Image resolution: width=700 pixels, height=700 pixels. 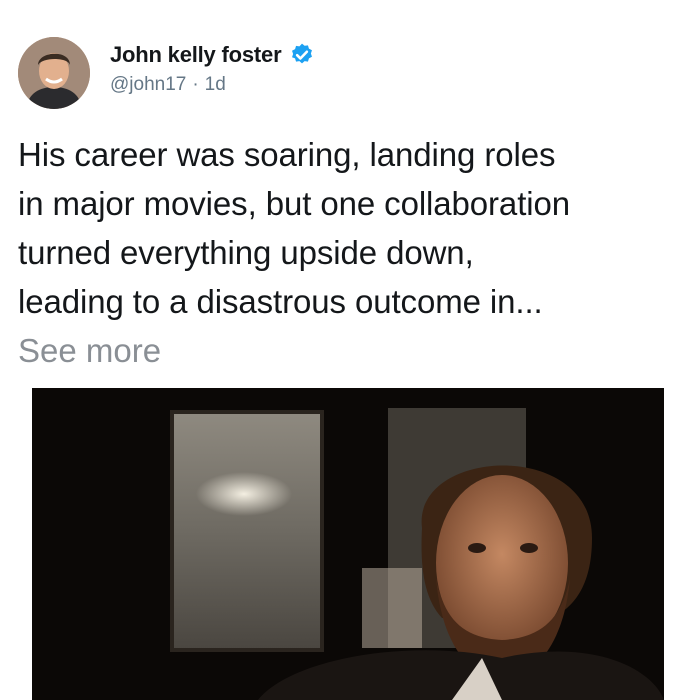 What do you see at coordinates (287, 154) in the screenshot?
I see `tweet-text-line: His career was soaring, landing roles` at bounding box center [287, 154].